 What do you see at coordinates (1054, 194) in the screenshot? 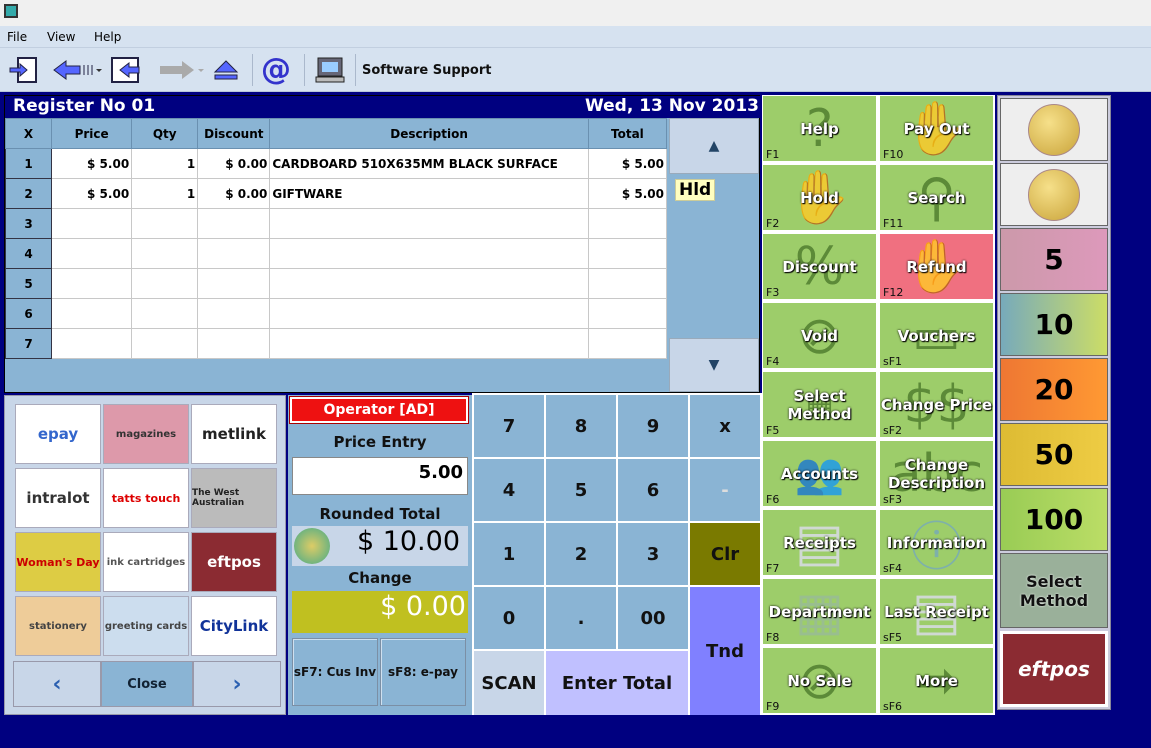
I see `tender-2-dollar` at bounding box center [1054, 194].